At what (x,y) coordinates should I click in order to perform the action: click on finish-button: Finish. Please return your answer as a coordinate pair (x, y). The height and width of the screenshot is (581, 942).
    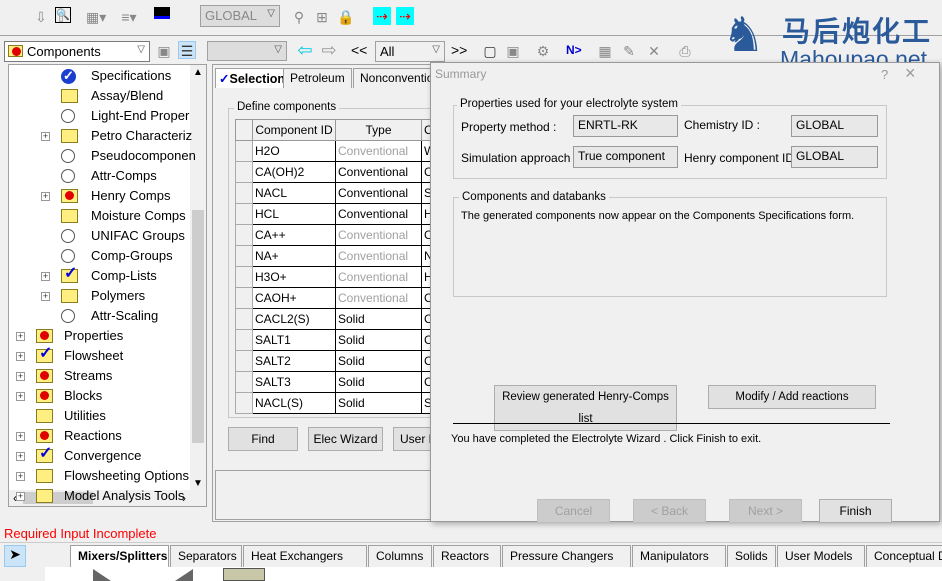
    Looking at the image, I should click on (855, 511).